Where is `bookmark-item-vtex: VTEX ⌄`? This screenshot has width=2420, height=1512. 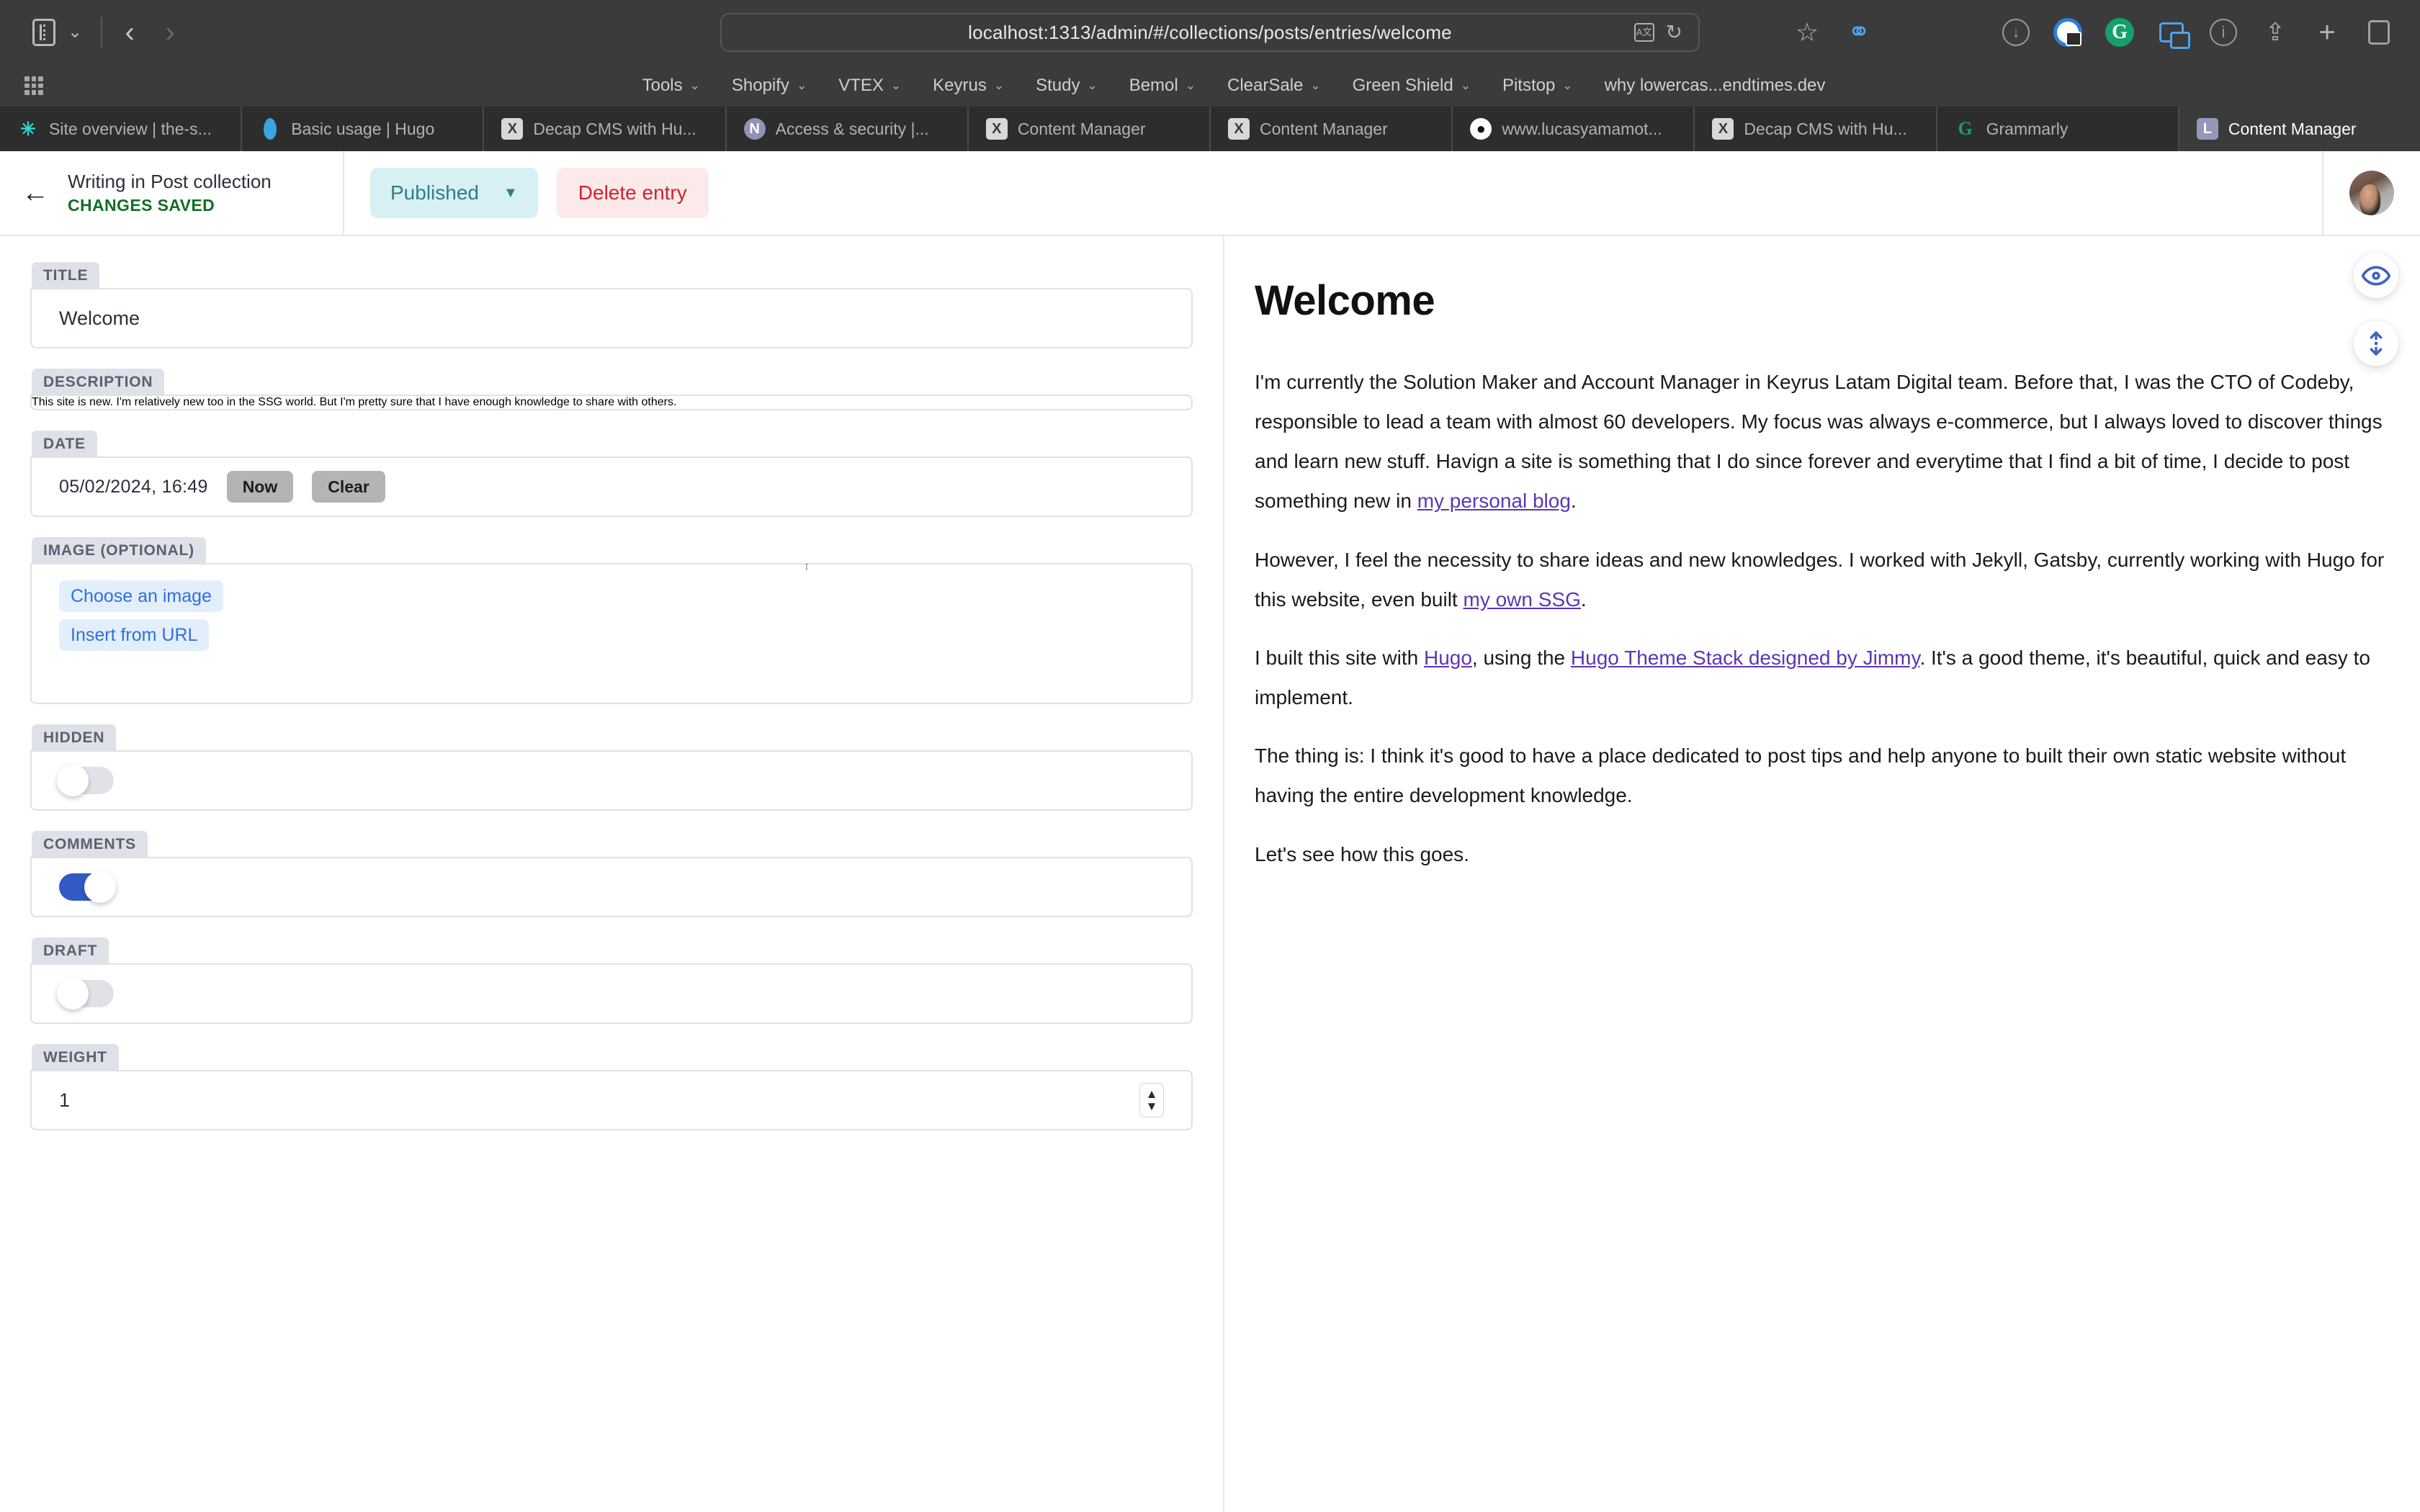
bookmark-item-vtex: VTEX ⌄ is located at coordinates (870, 85).